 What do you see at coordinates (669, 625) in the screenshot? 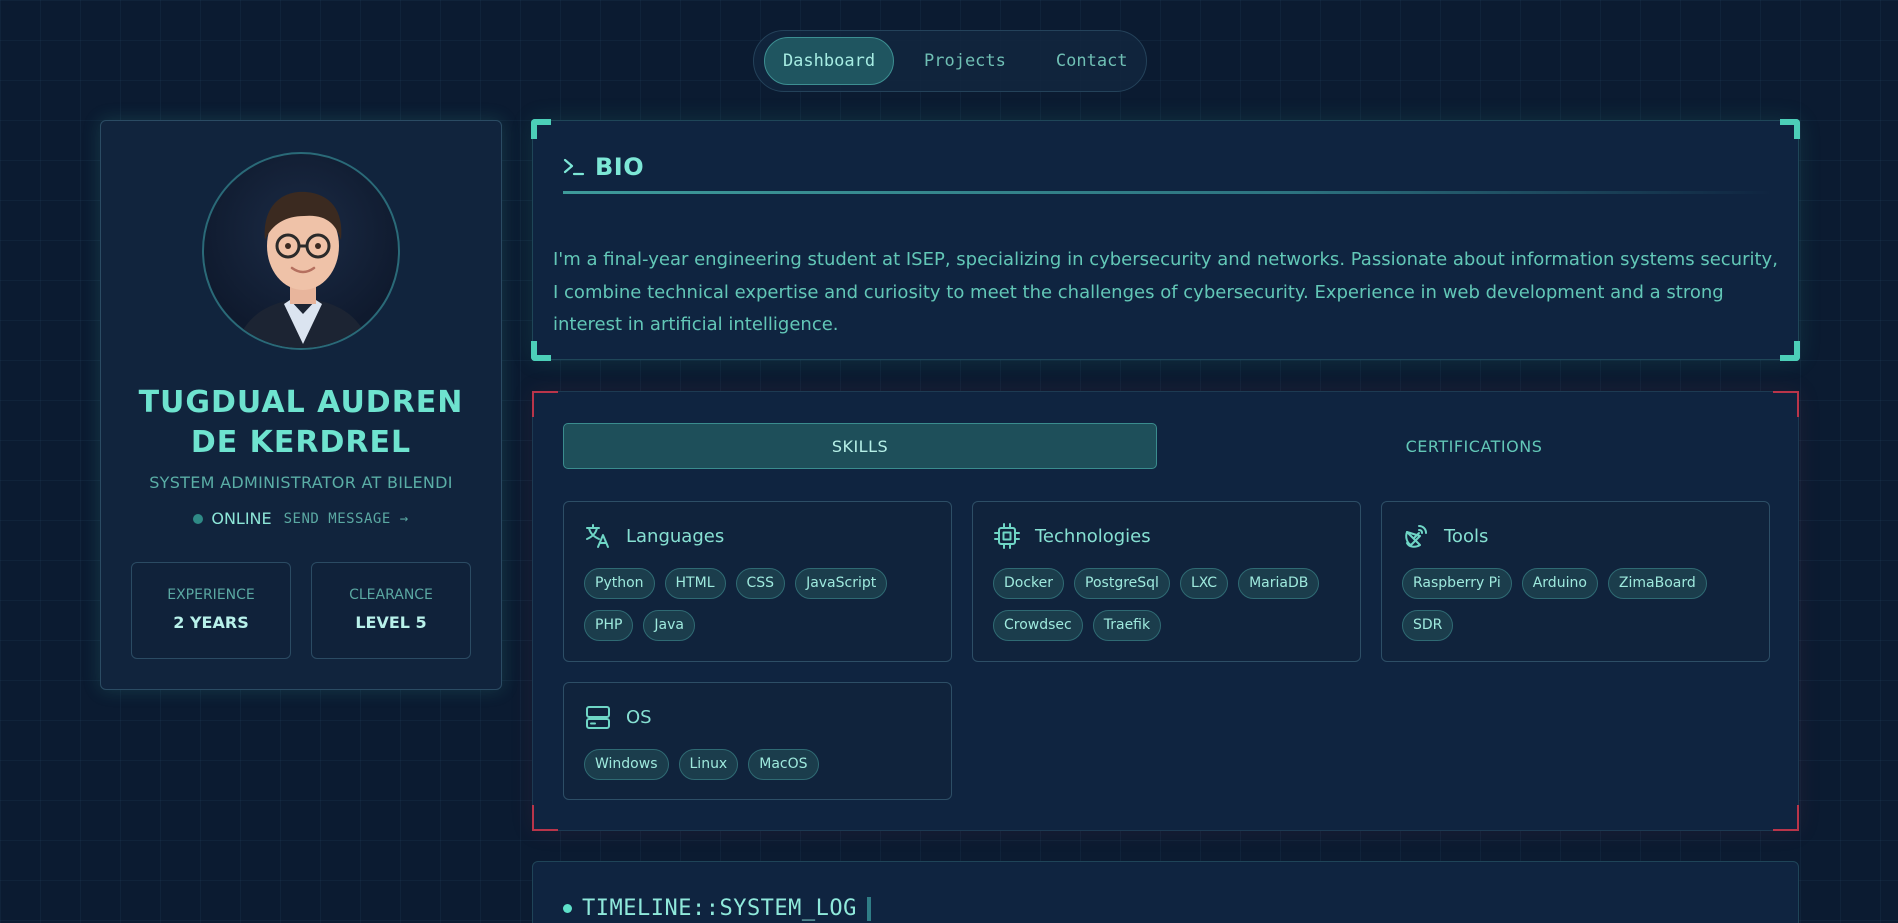
I see `skill-tag: Java` at bounding box center [669, 625].